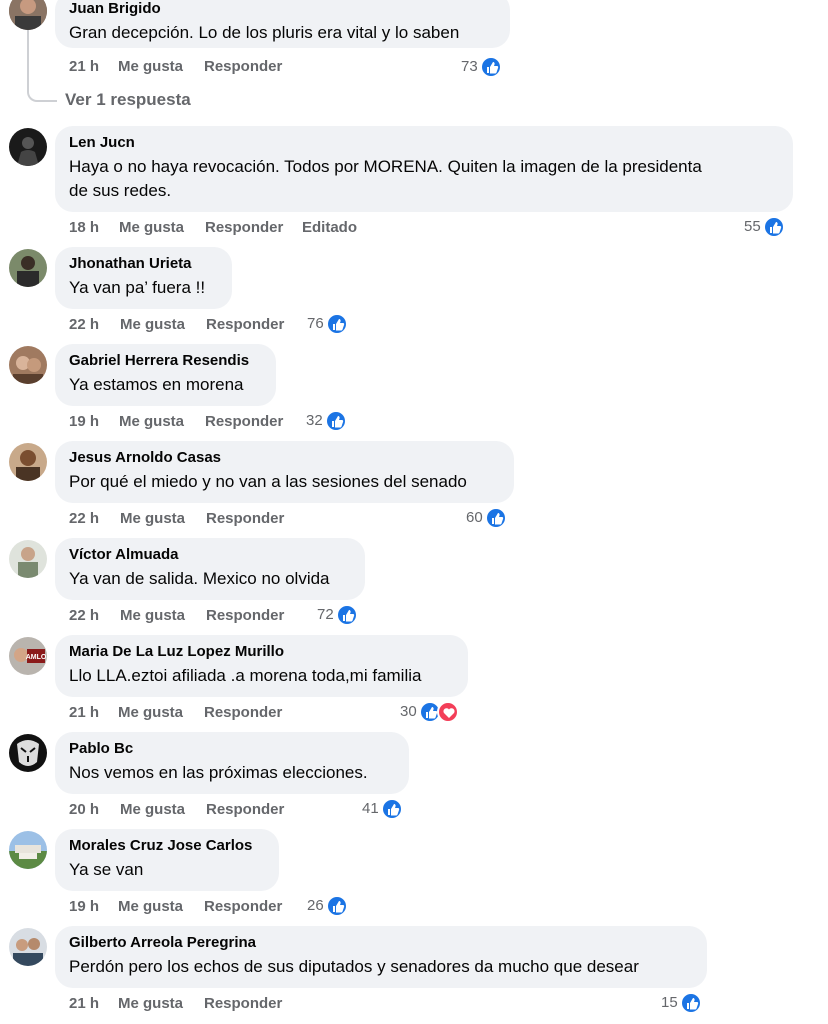 The height and width of the screenshot is (1024, 828). Describe the element at coordinates (137, 287) in the screenshot. I see `comment-text: Ya van pa’ fuera !!` at that location.